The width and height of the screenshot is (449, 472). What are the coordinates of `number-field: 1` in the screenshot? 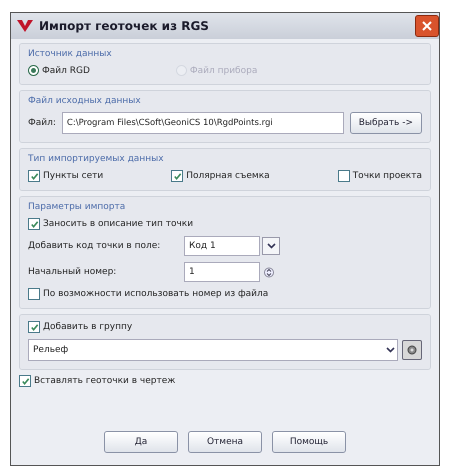 It's located at (222, 272).